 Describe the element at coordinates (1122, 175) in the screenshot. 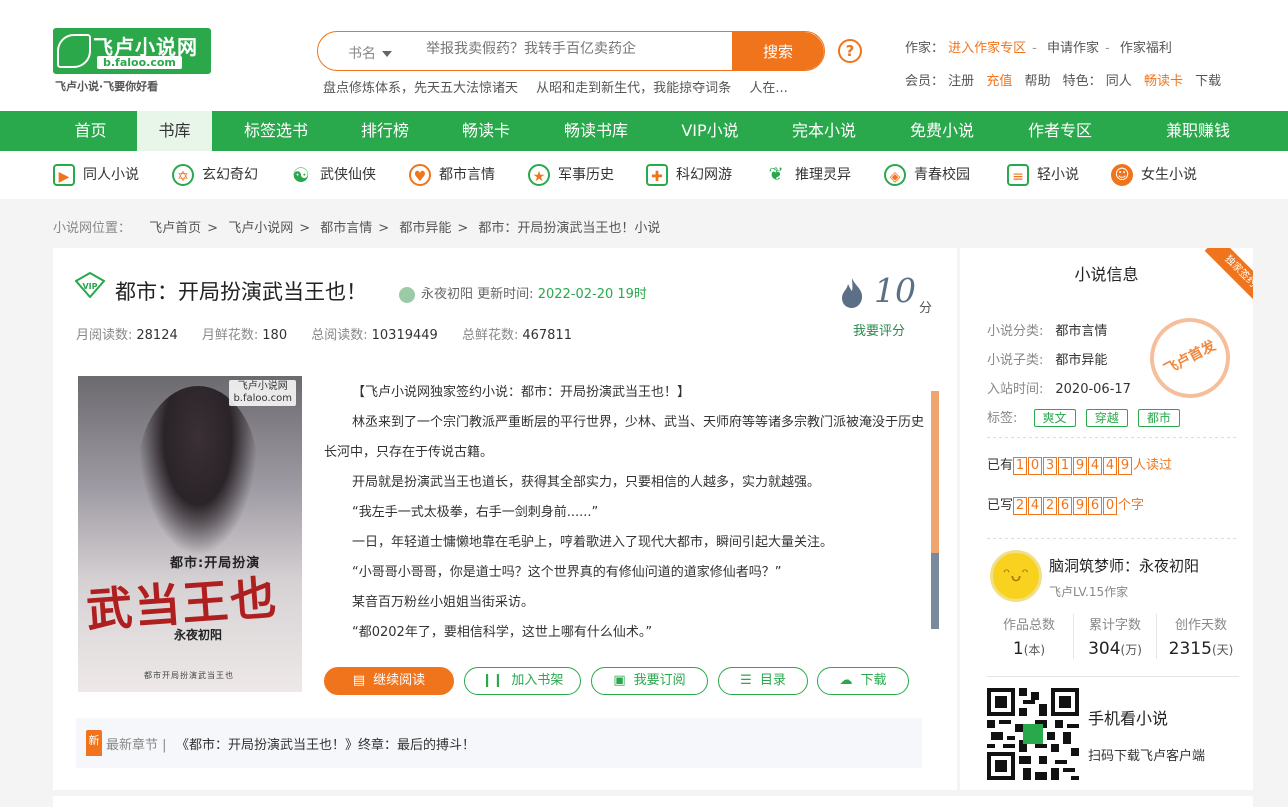

I see `girl-icon: ☺` at that location.